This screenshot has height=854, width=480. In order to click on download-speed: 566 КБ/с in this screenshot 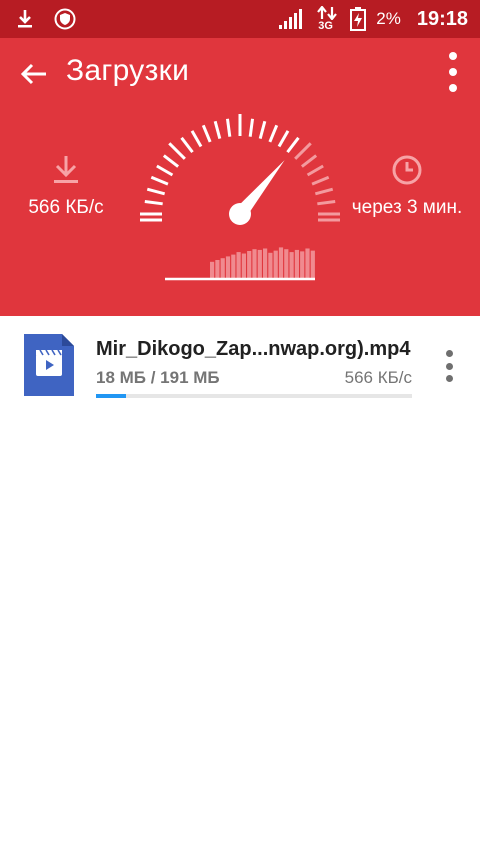, I will do `click(66, 207)`.